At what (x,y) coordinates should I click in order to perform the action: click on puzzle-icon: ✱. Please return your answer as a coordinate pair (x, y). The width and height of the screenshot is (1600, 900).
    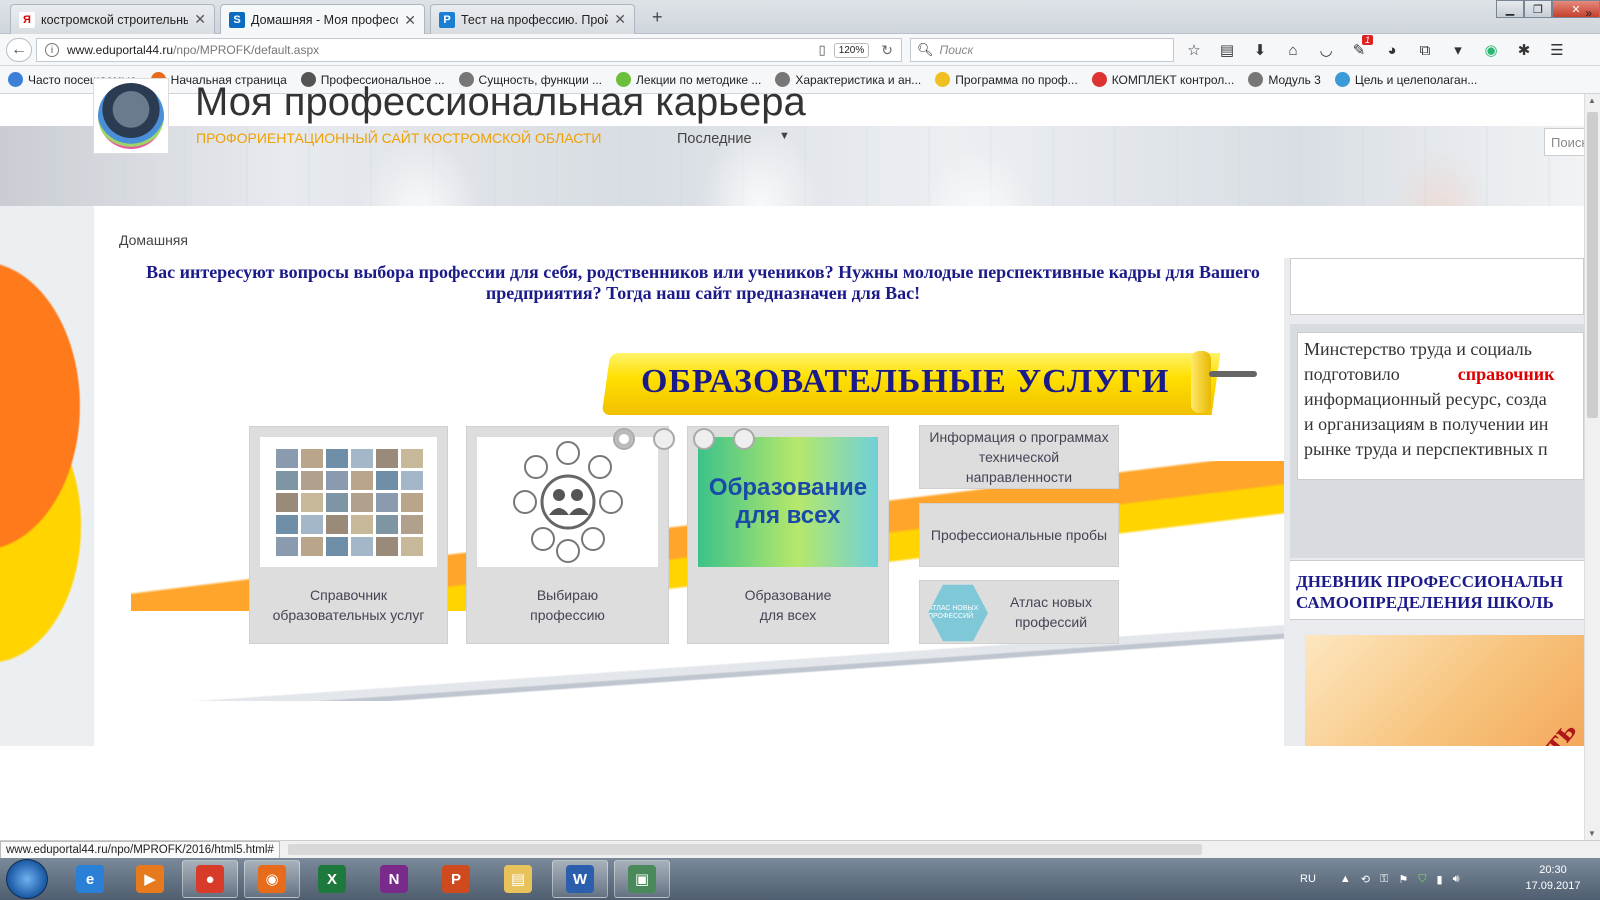
    Looking at the image, I should click on (1524, 50).